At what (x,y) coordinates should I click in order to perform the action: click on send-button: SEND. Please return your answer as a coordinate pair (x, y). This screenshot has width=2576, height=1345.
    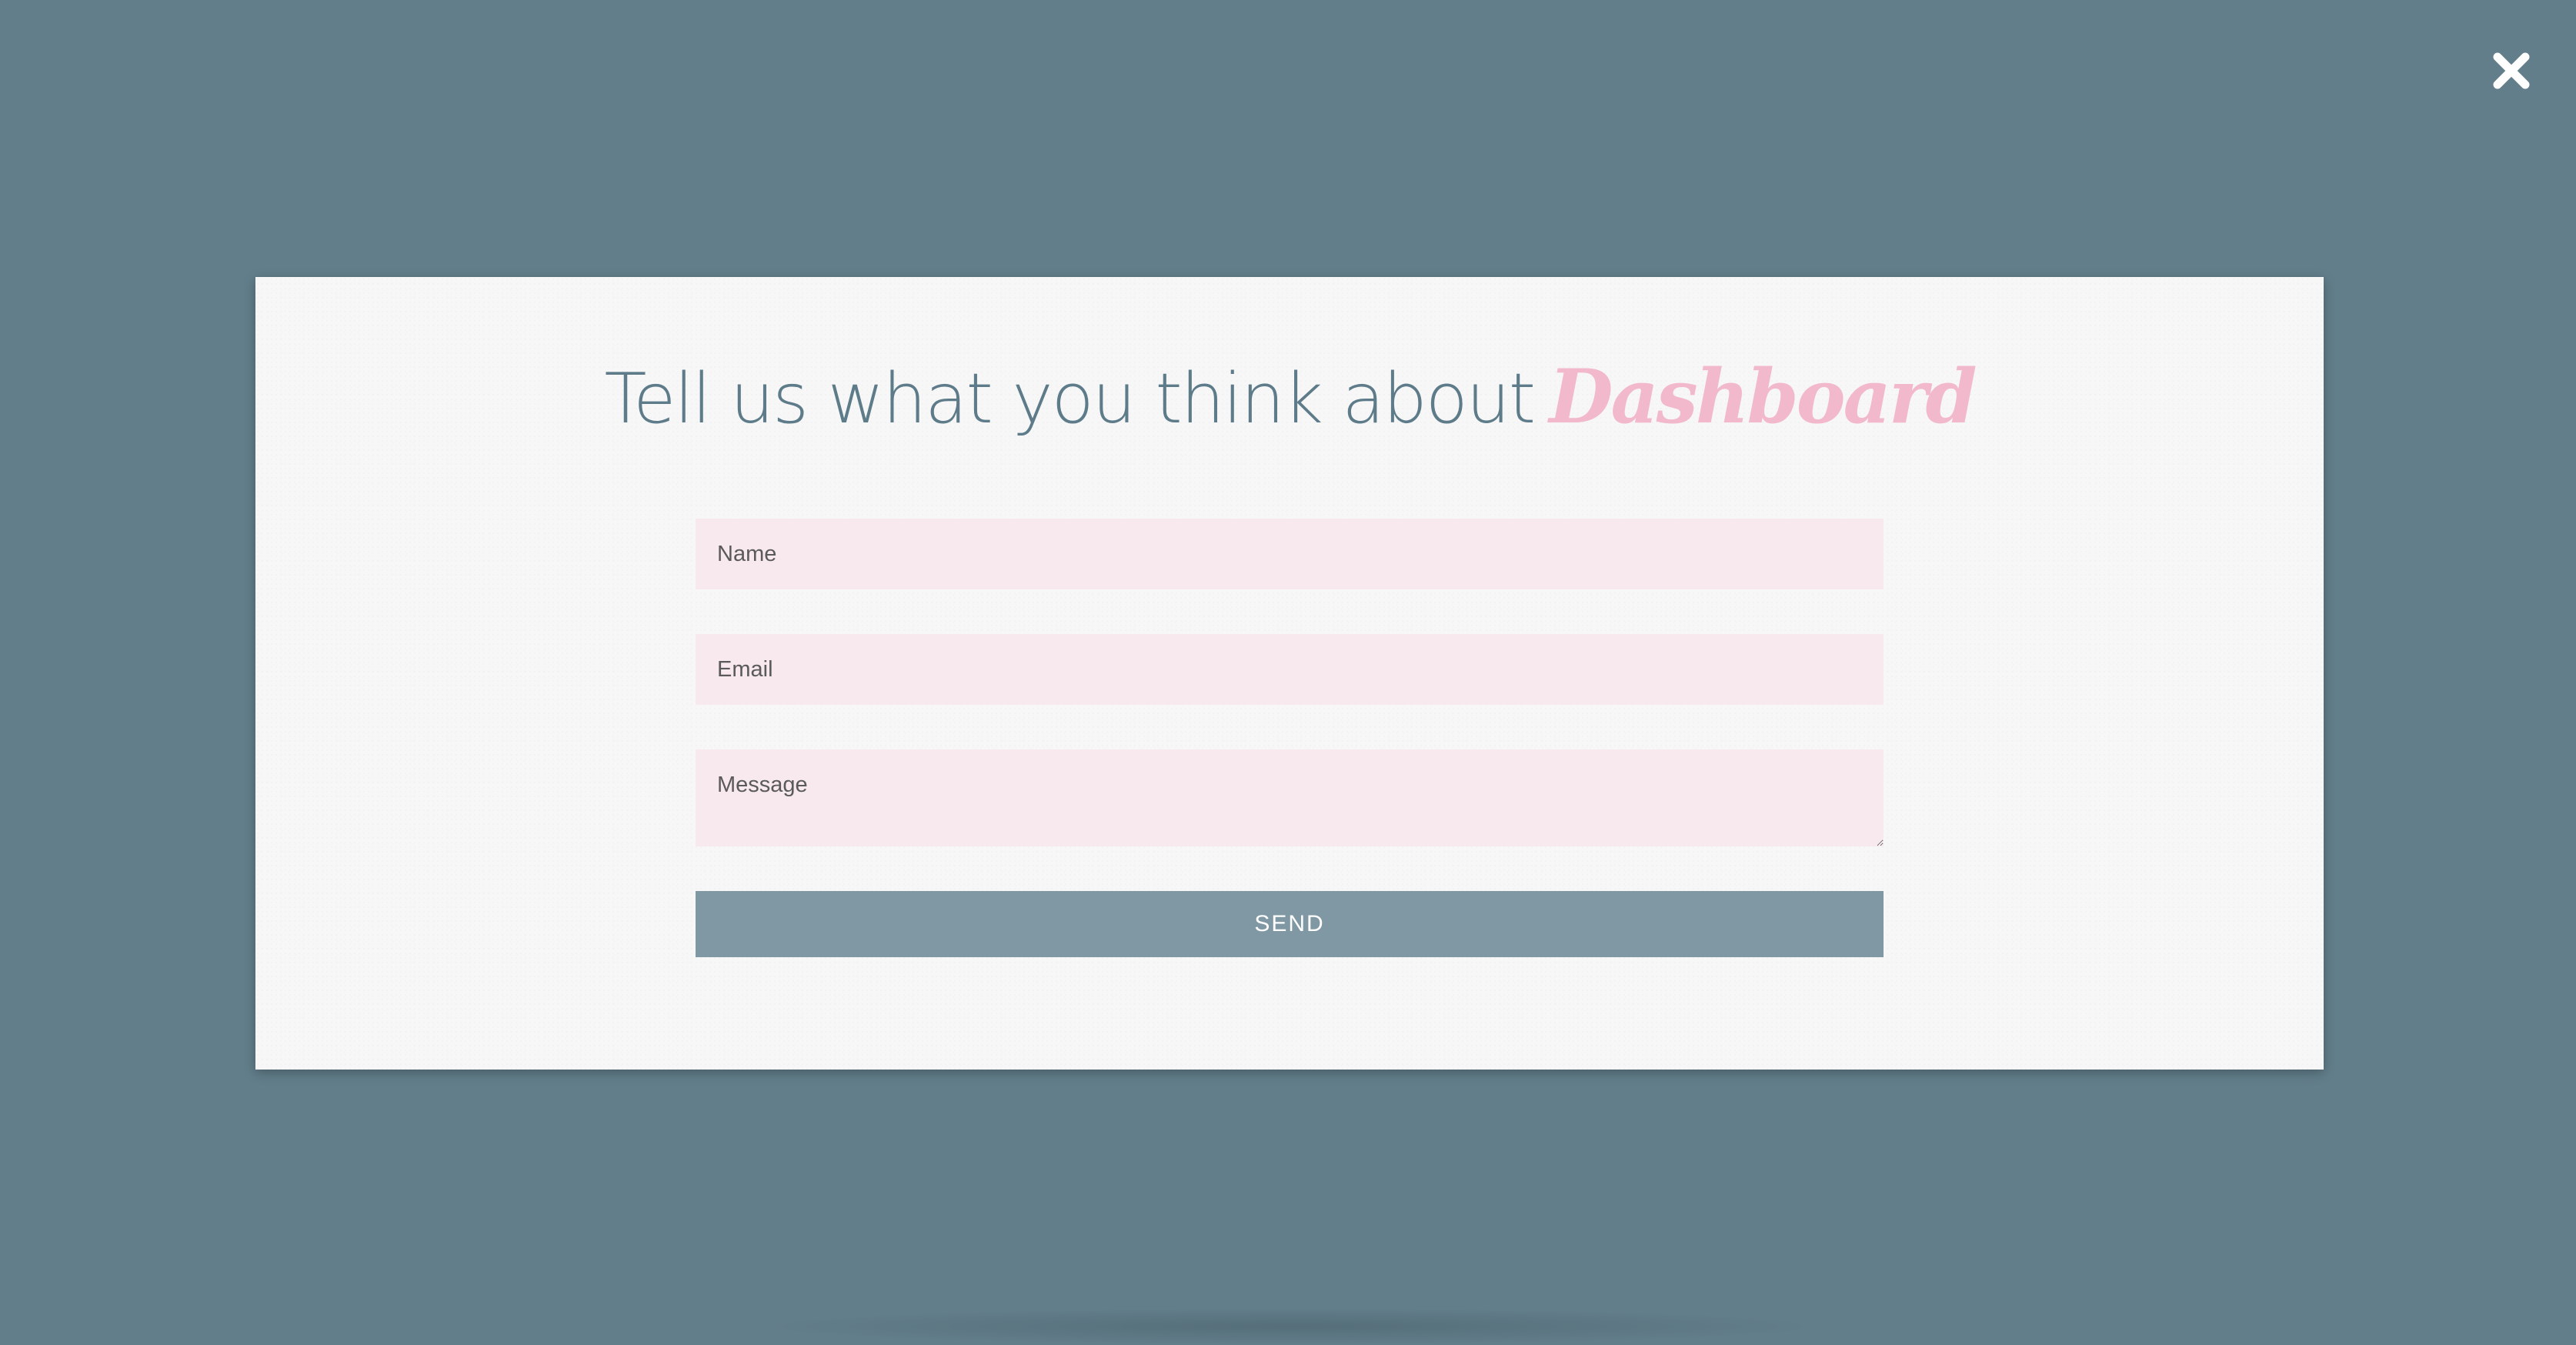
    Looking at the image, I should click on (1290, 924).